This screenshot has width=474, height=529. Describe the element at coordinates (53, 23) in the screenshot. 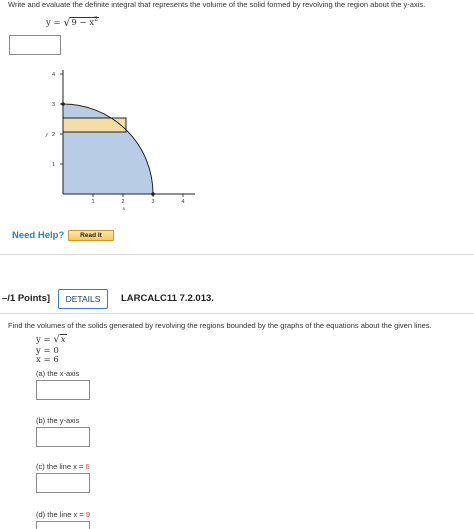

I see `equation-lhs: y =` at that location.